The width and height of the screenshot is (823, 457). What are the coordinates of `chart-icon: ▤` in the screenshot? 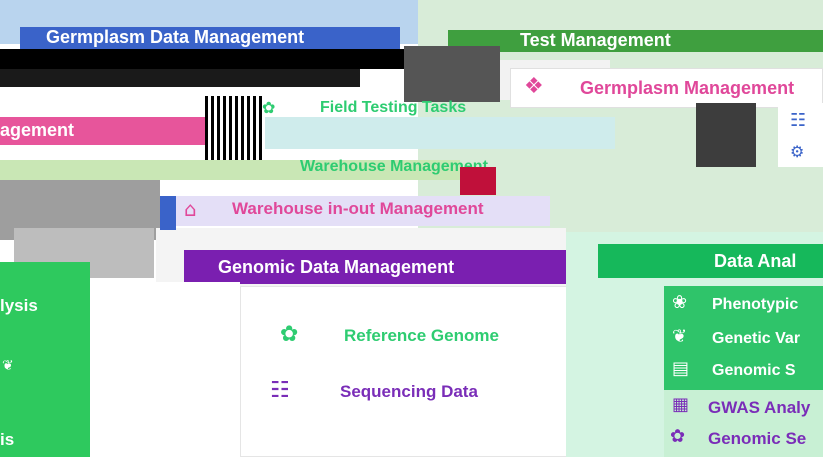 It's located at (681, 368).